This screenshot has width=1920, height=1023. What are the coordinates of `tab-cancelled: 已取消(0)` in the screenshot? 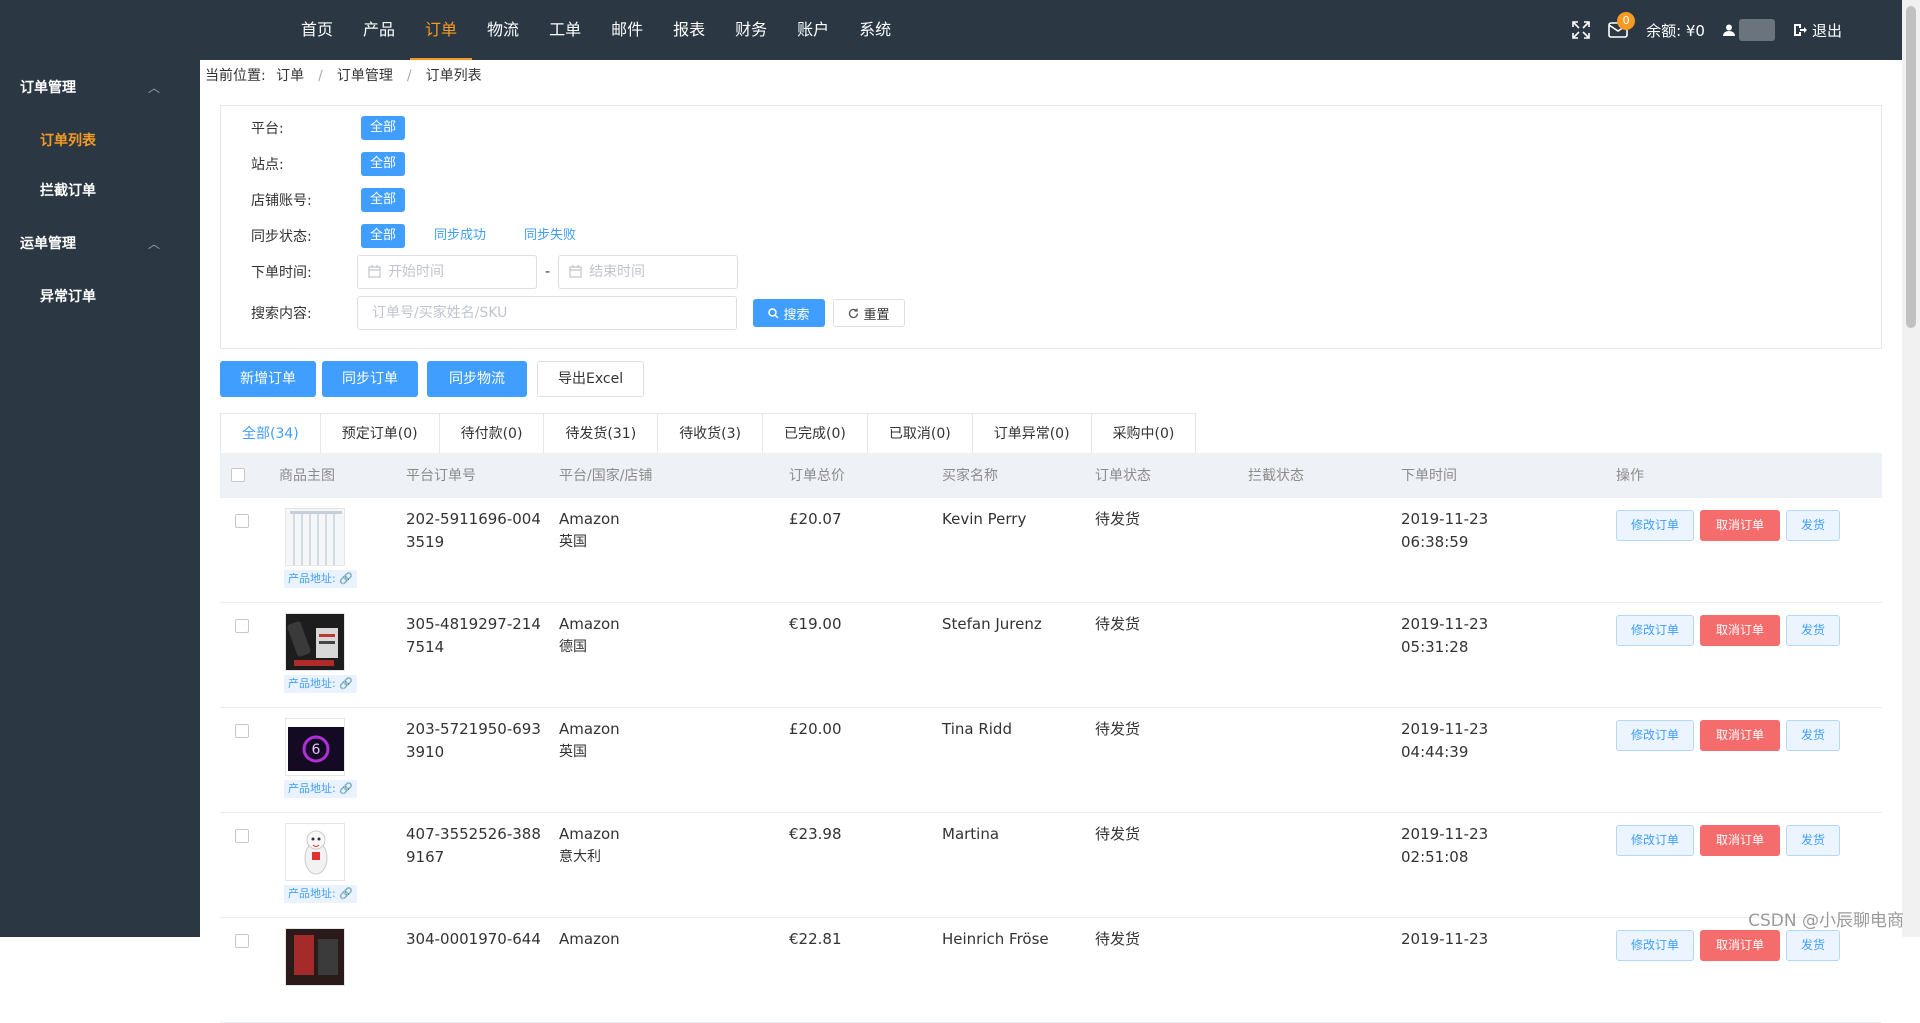 It's located at (920, 434).